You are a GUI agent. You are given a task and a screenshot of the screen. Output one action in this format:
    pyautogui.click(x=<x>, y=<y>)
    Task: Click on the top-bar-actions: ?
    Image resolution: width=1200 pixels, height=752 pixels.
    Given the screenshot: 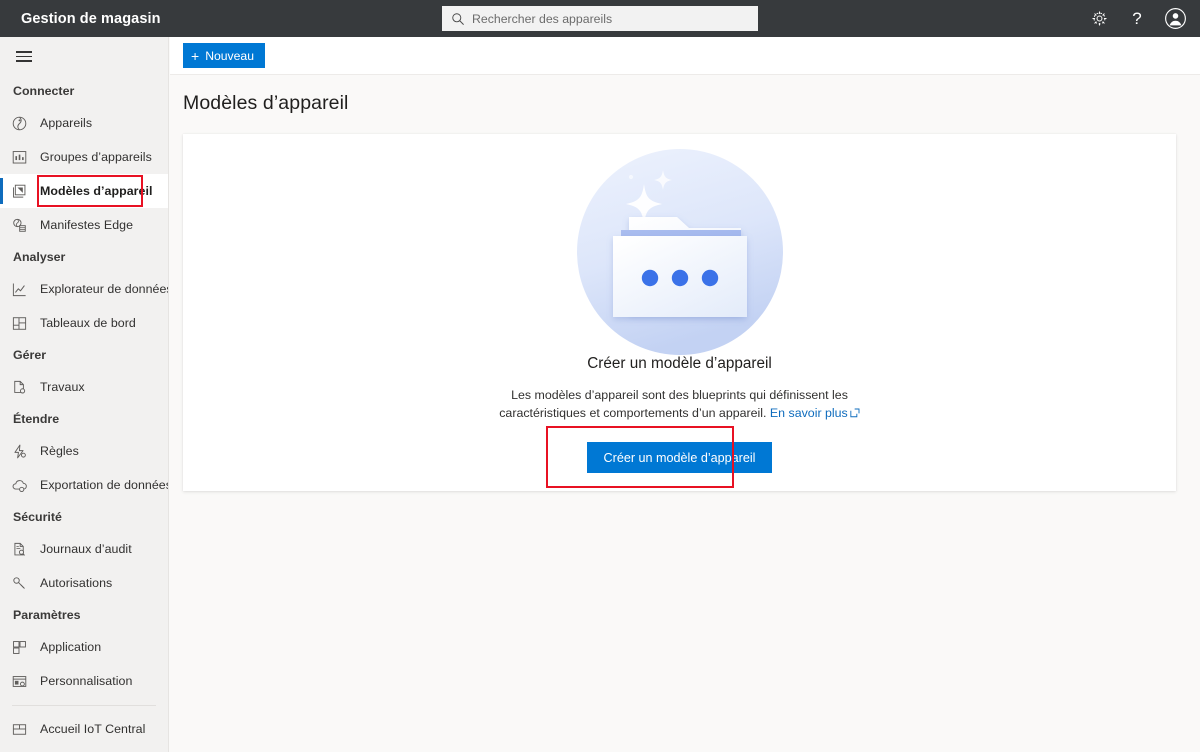 What is the action you would take?
    pyautogui.click(x=1137, y=18)
    